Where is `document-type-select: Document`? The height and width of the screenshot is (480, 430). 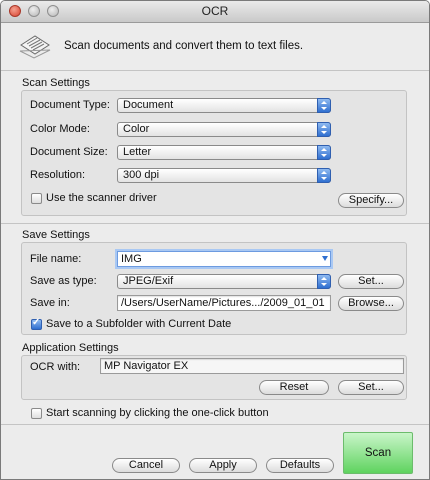
document-type-select: Document is located at coordinates (224, 105).